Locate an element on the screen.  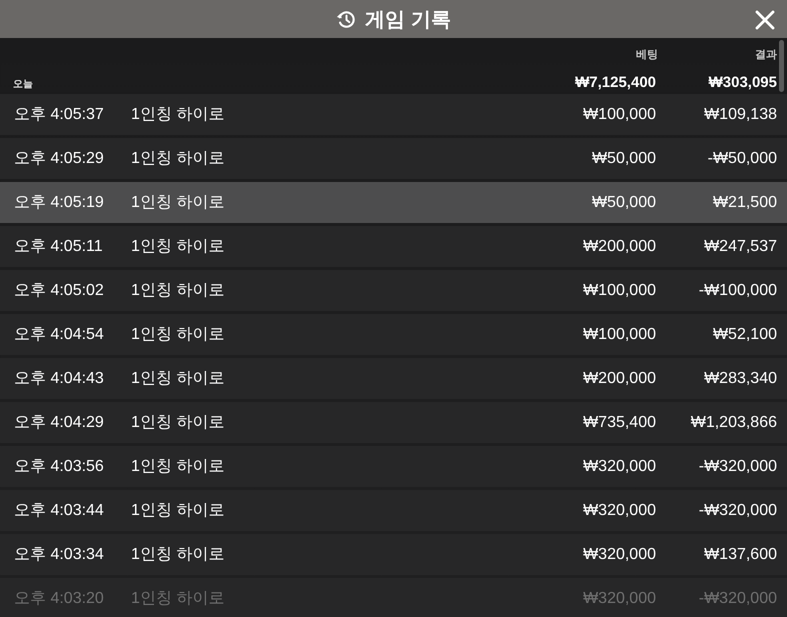
time-cell-text: 오후 4:04:54 is located at coordinates (59, 335).